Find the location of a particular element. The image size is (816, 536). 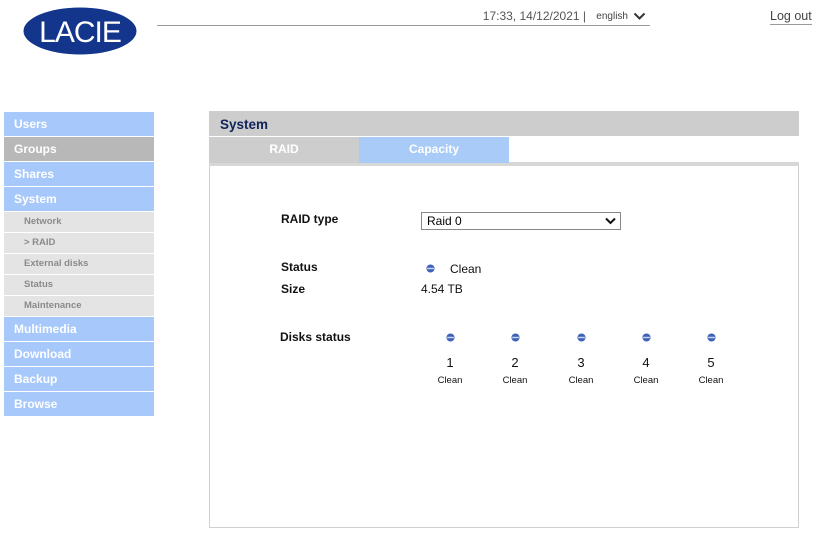

raid-type-select: Raid 0 is located at coordinates (521, 221).